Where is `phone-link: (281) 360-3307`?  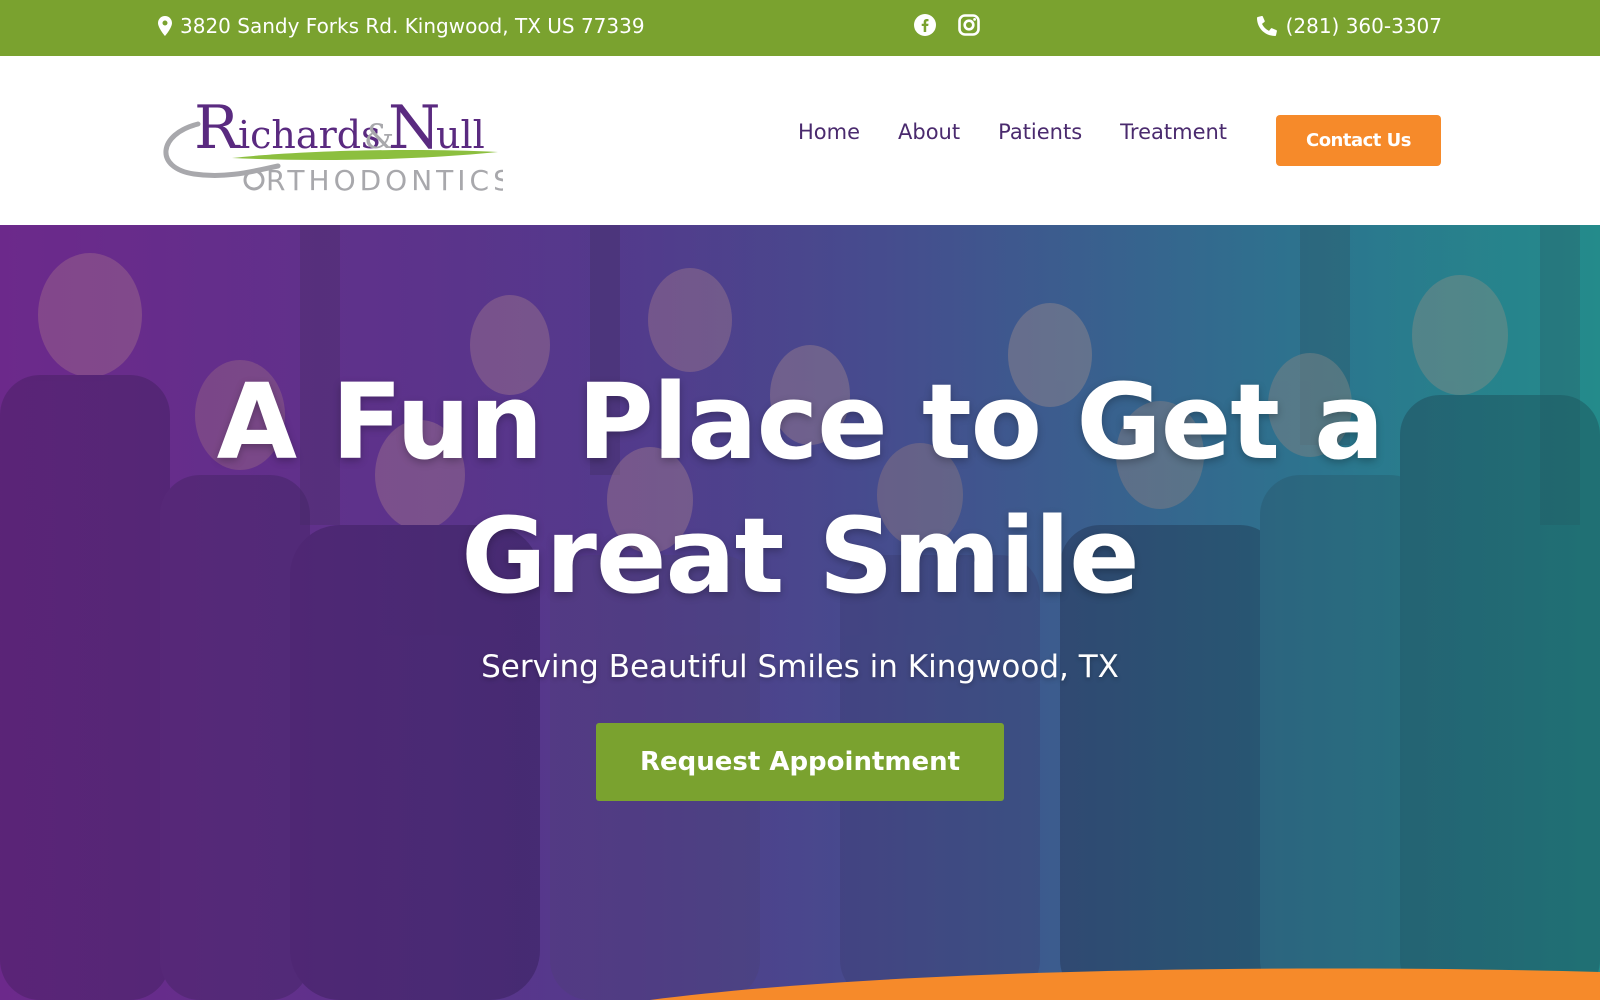
phone-link: (281) 360-3307 is located at coordinates (1349, 26).